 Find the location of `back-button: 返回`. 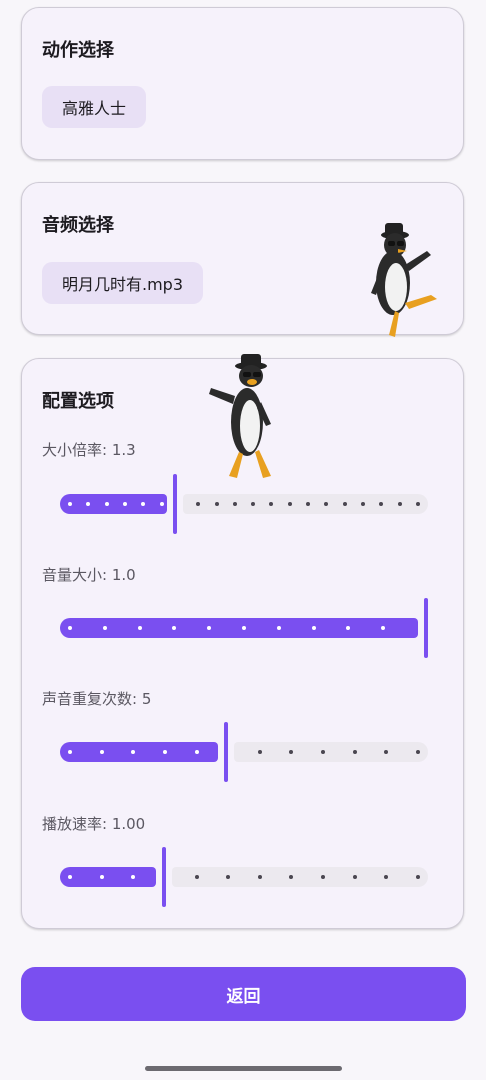

back-button: 返回 is located at coordinates (243, 994).